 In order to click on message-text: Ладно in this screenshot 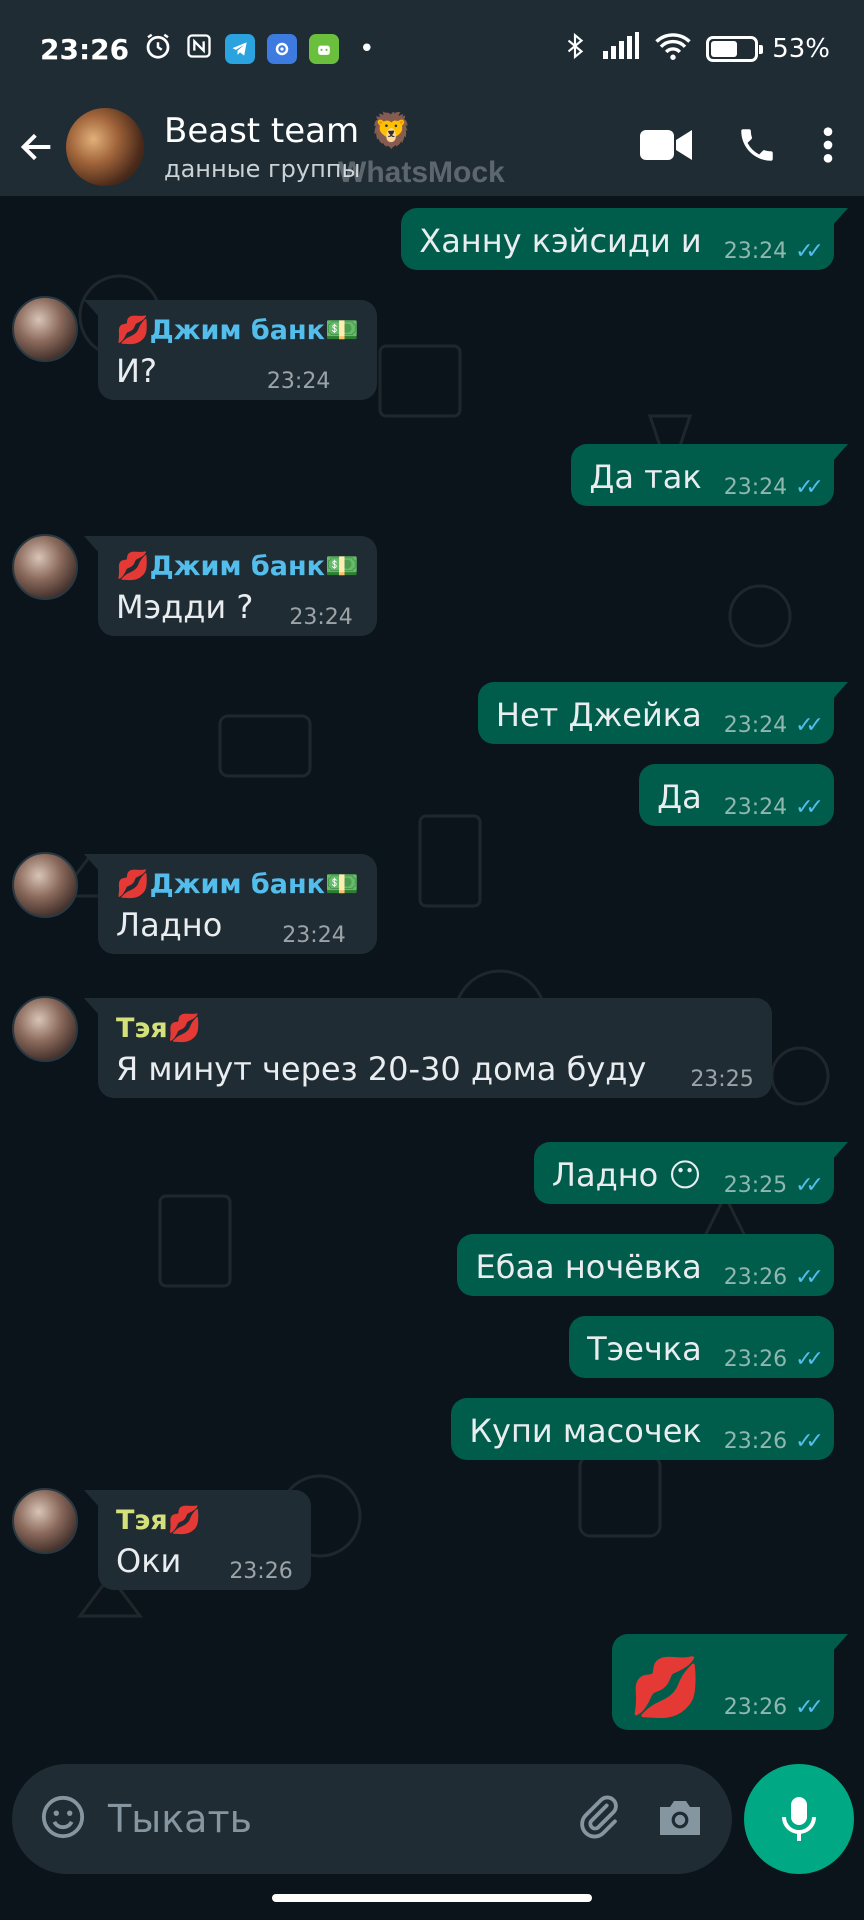, I will do `click(169, 925)`.